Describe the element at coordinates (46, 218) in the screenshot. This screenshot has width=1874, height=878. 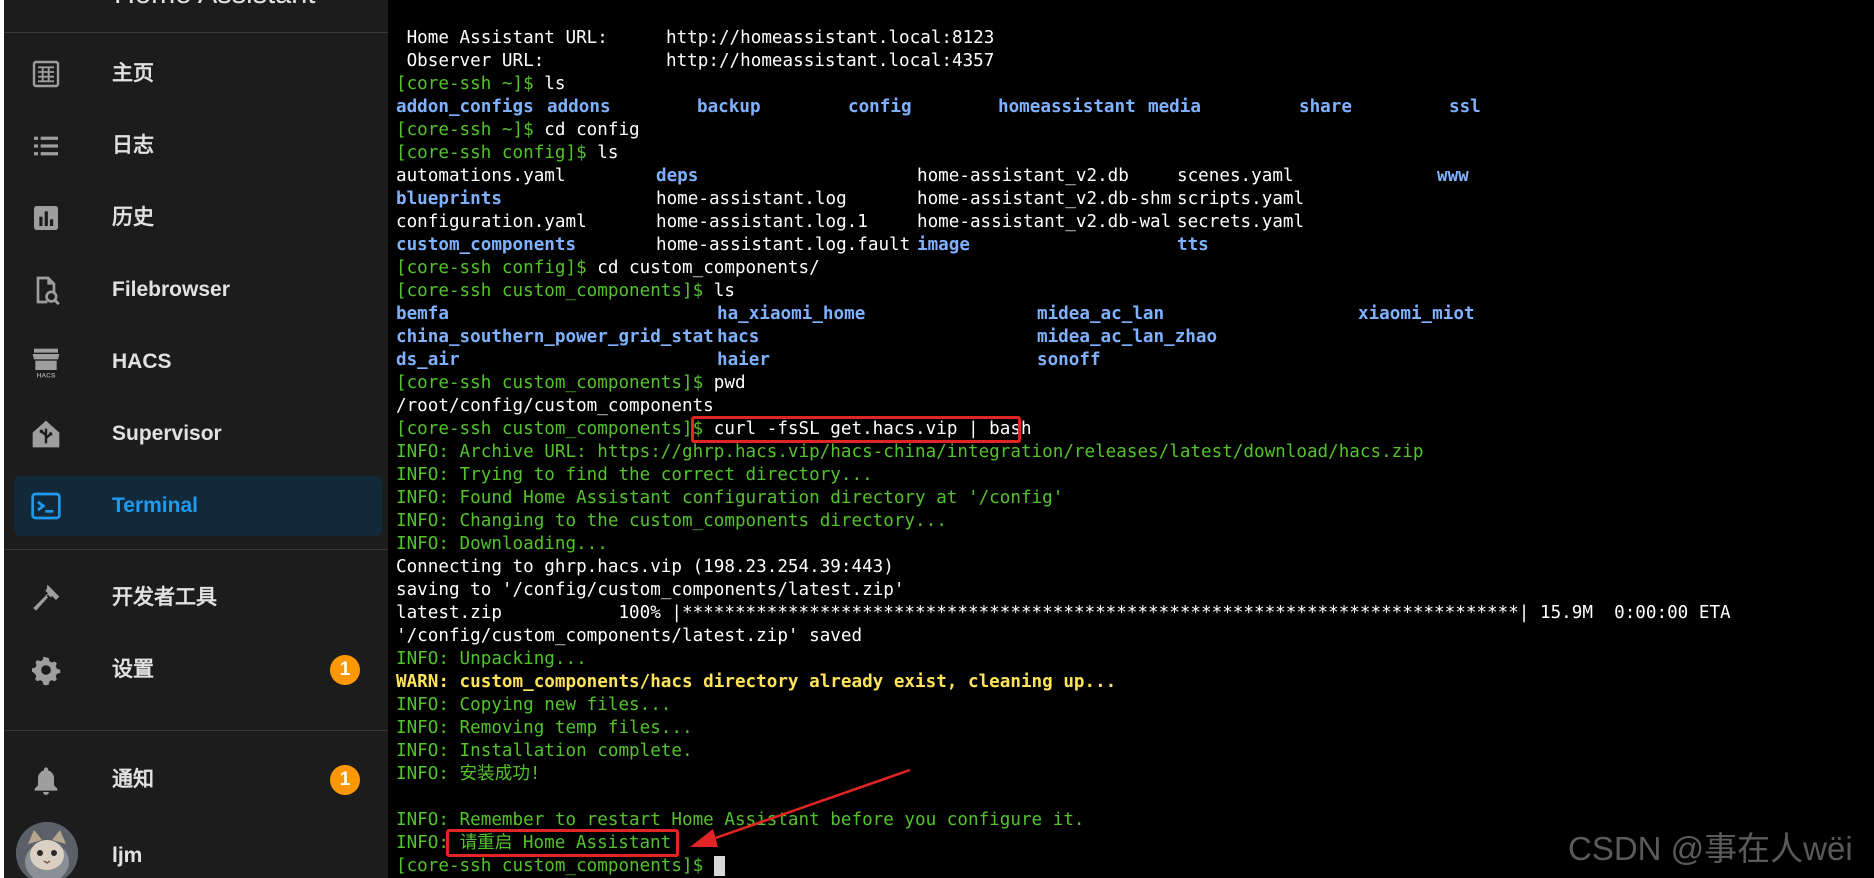
I see `history-icon` at that location.